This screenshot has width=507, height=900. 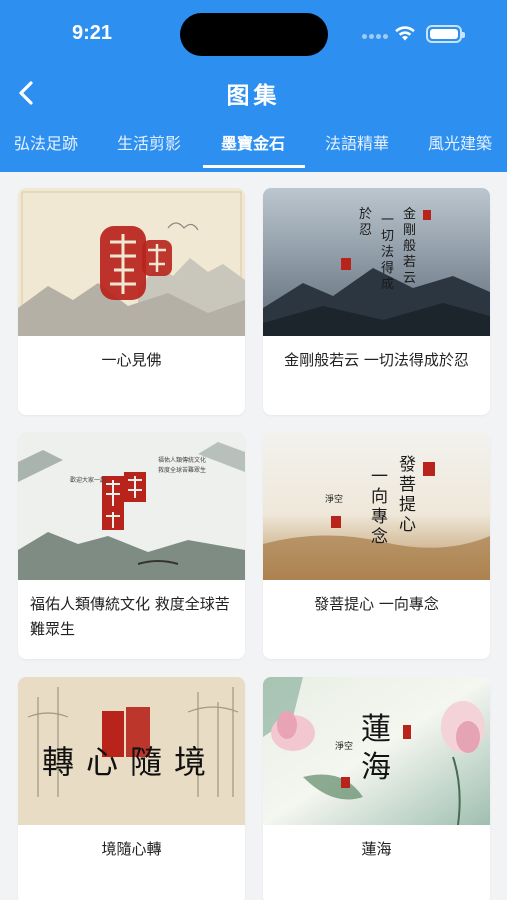 I want to click on card-image: 蓮海 淨空, so click(x=376, y=751).